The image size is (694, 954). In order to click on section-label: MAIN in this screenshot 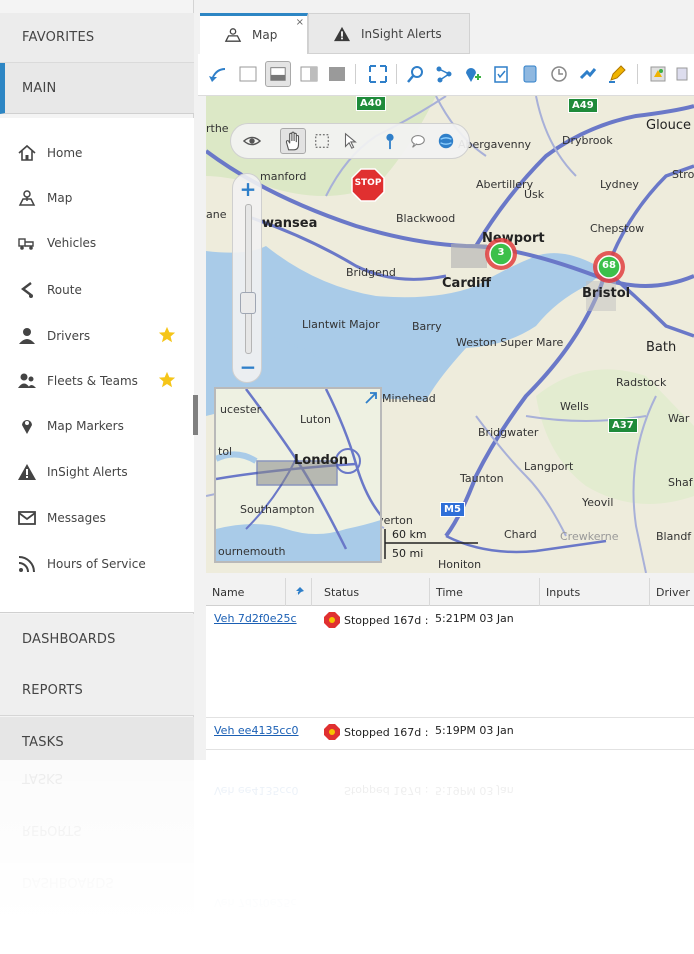, I will do `click(39, 88)`.